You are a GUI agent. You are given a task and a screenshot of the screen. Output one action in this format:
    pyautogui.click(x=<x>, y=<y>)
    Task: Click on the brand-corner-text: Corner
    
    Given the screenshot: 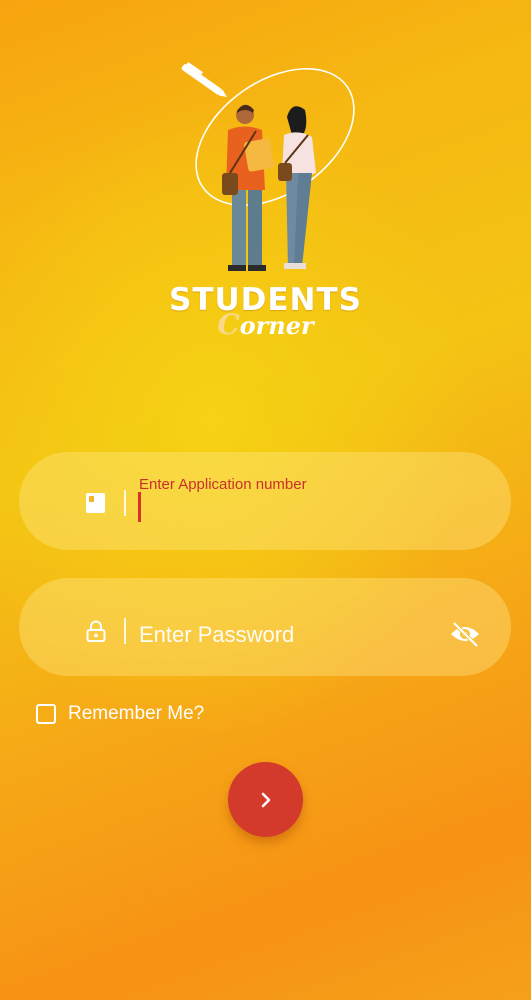 What is the action you would take?
    pyautogui.click(x=265, y=324)
    